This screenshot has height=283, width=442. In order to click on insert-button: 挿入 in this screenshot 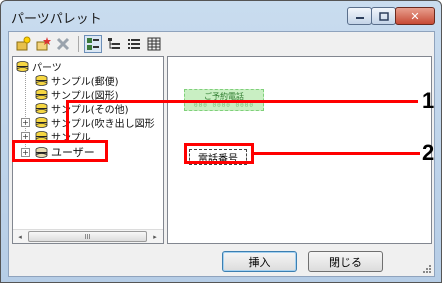, I will do `click(259, 261)`.